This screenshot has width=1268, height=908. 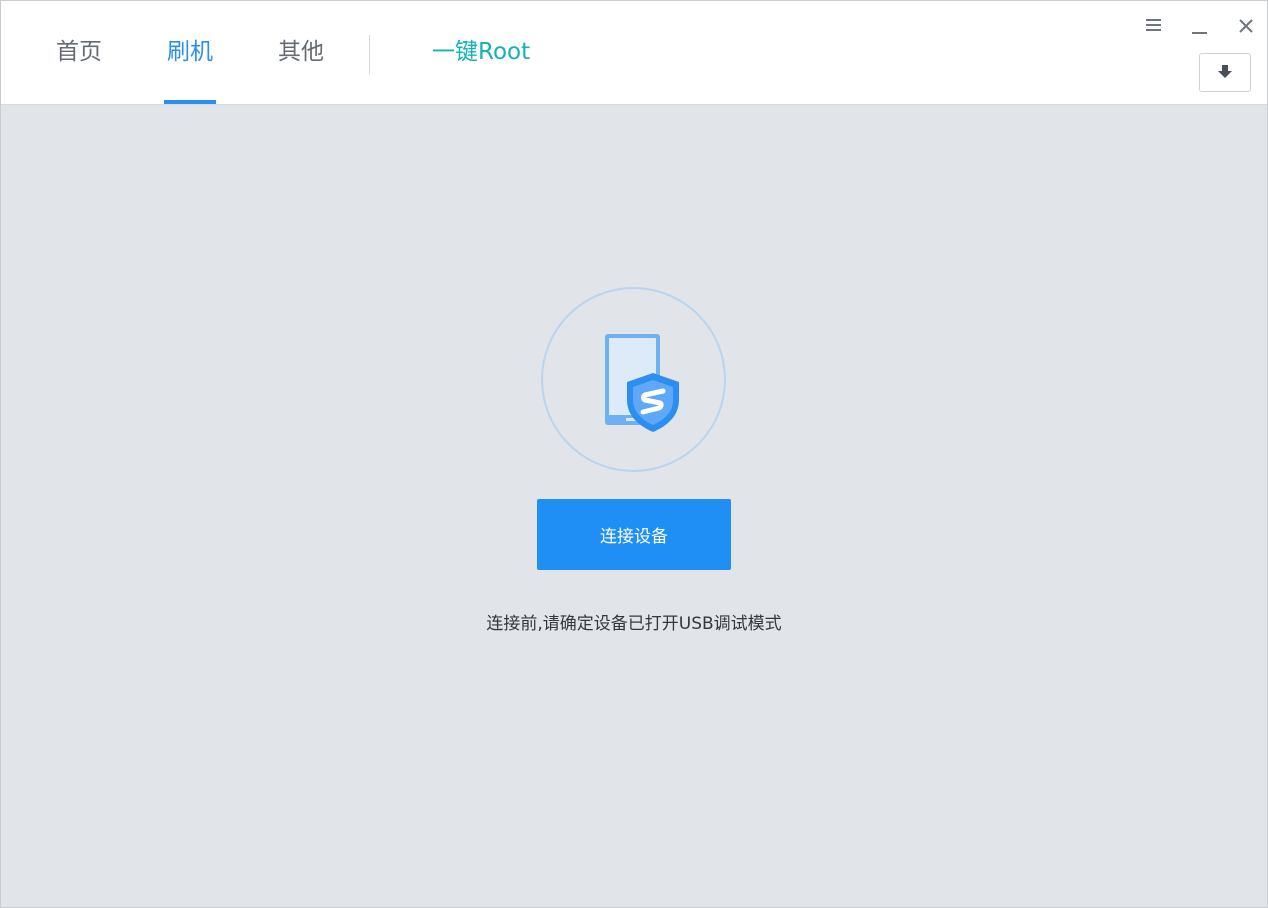 I want to click on phone-shield-icon, so click(x=633, y=379).